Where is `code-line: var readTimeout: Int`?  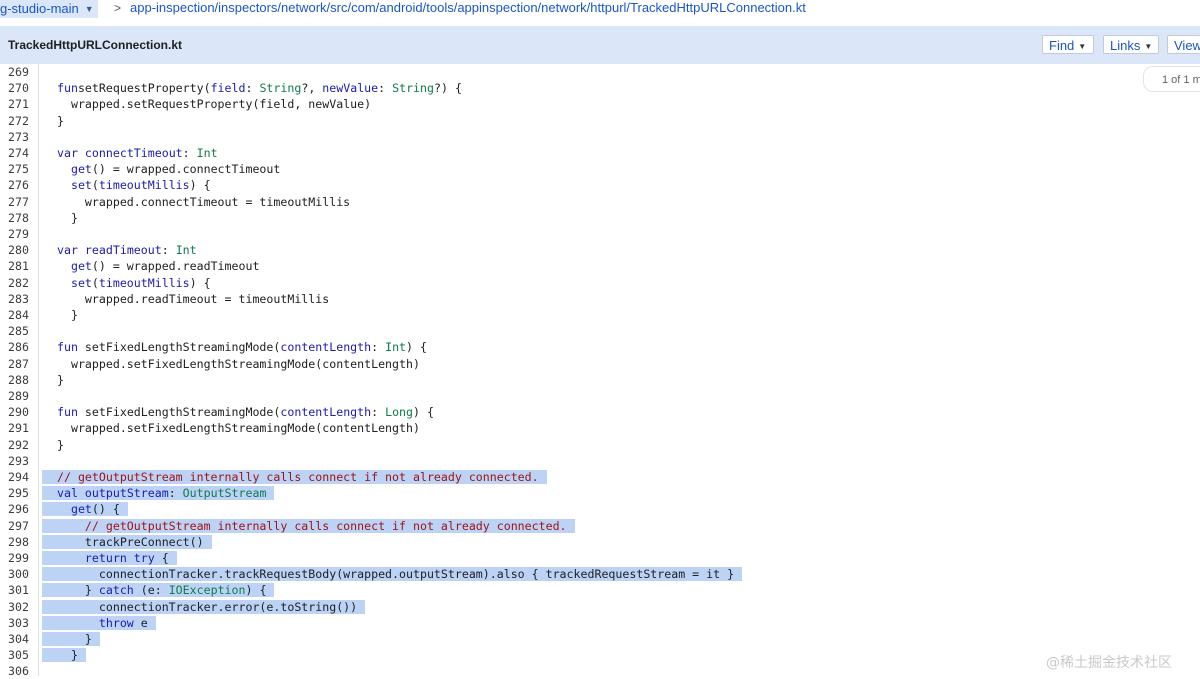 code-line: var readTimeout: Int is located at coordinates (127, 250).